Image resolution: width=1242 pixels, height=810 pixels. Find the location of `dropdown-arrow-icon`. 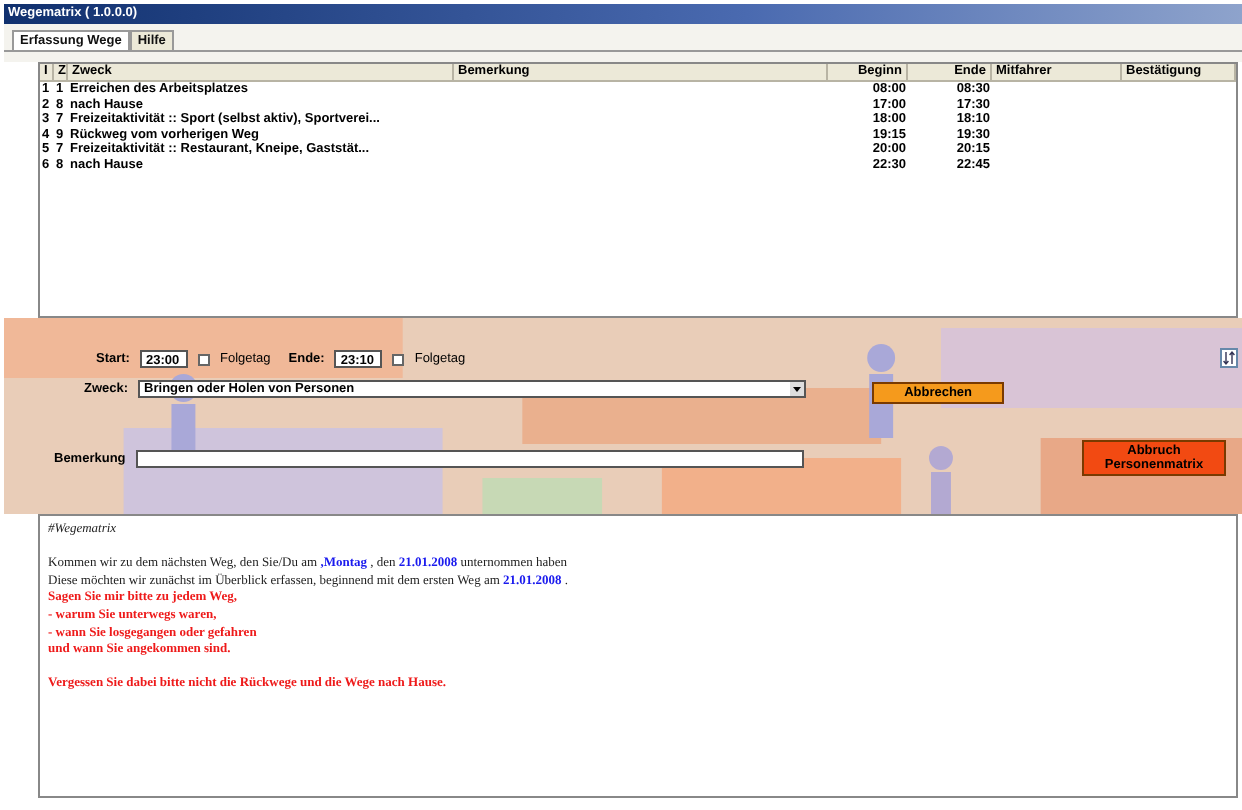

dropdown-arrow-icon is located at coordinates (797, 389).